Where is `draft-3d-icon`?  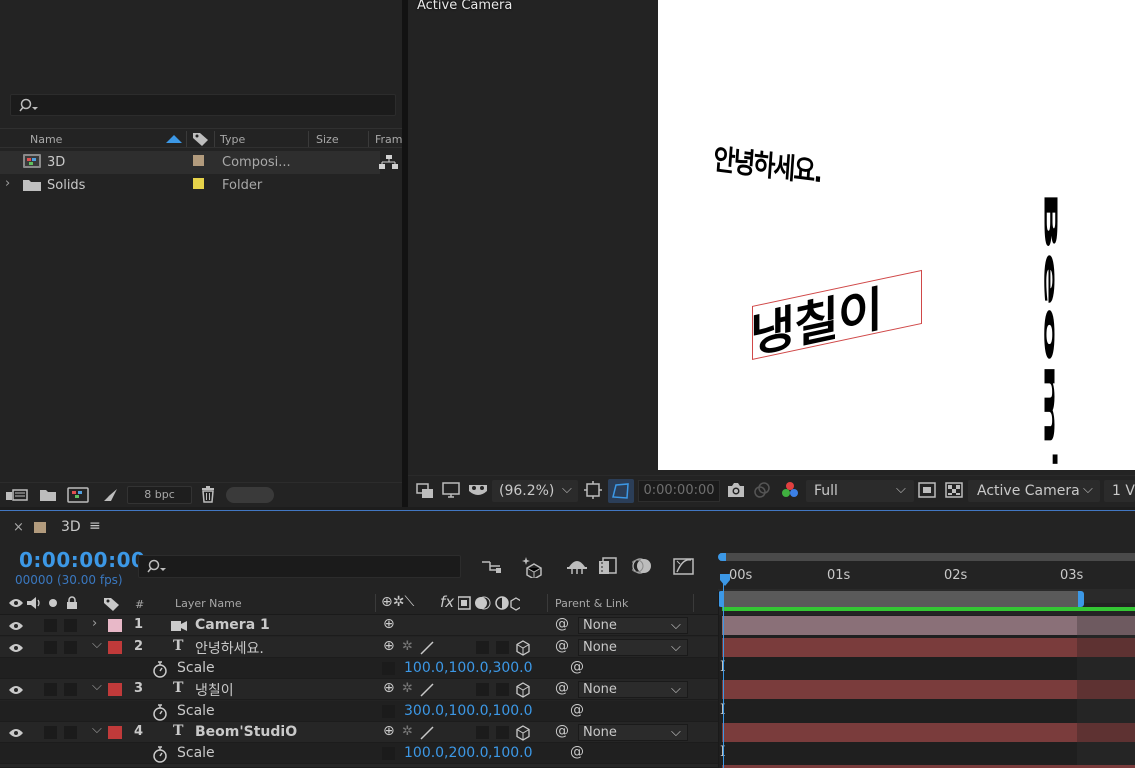
draft-3d-icon is located at coordinates (534, 567).